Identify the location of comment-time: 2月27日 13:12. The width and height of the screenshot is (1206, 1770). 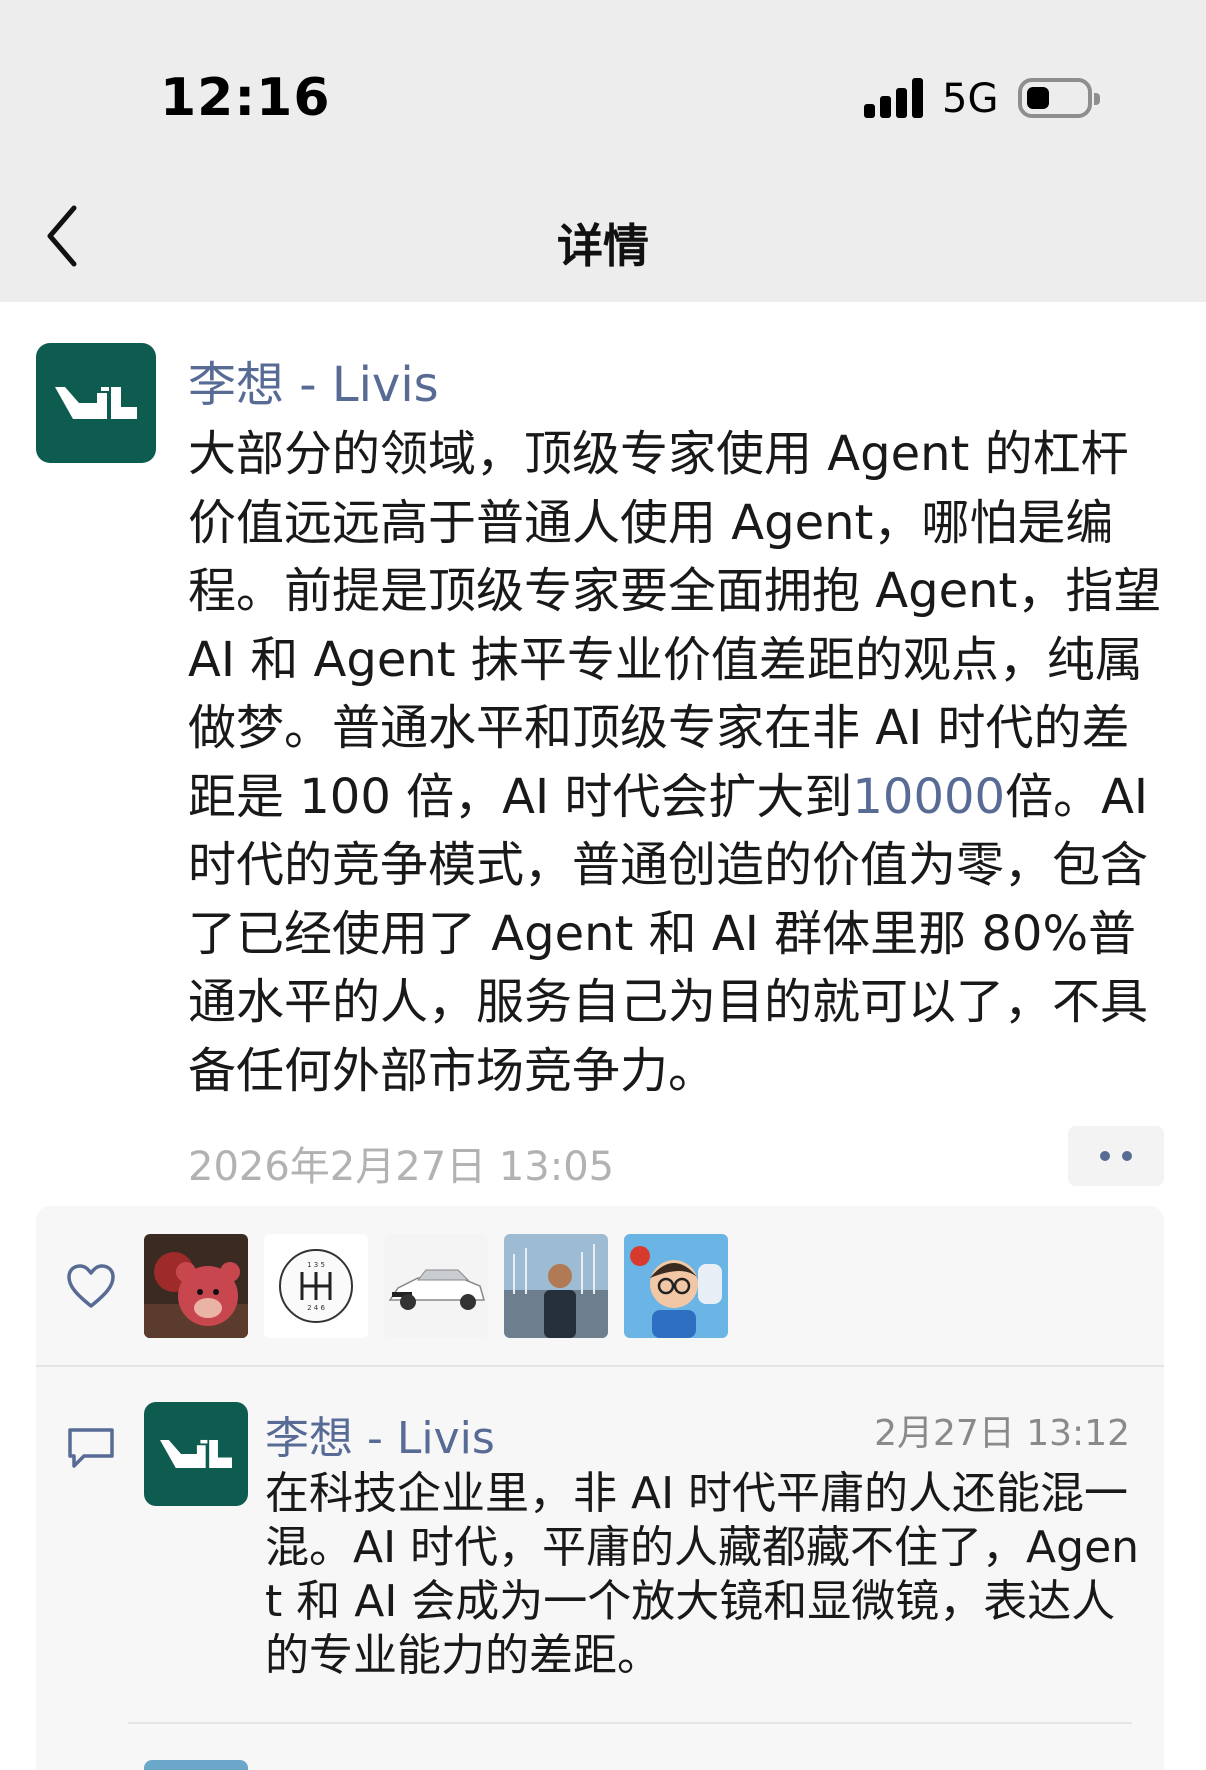
(1002, 1433).